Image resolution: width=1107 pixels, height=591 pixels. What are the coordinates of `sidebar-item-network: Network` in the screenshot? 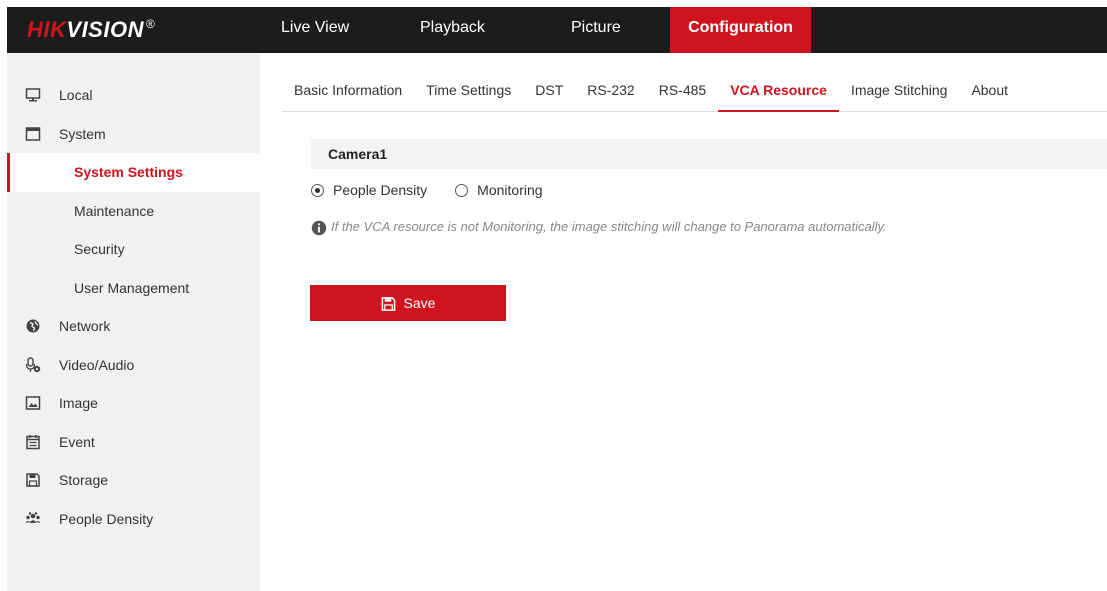 It's located at (133, 326).